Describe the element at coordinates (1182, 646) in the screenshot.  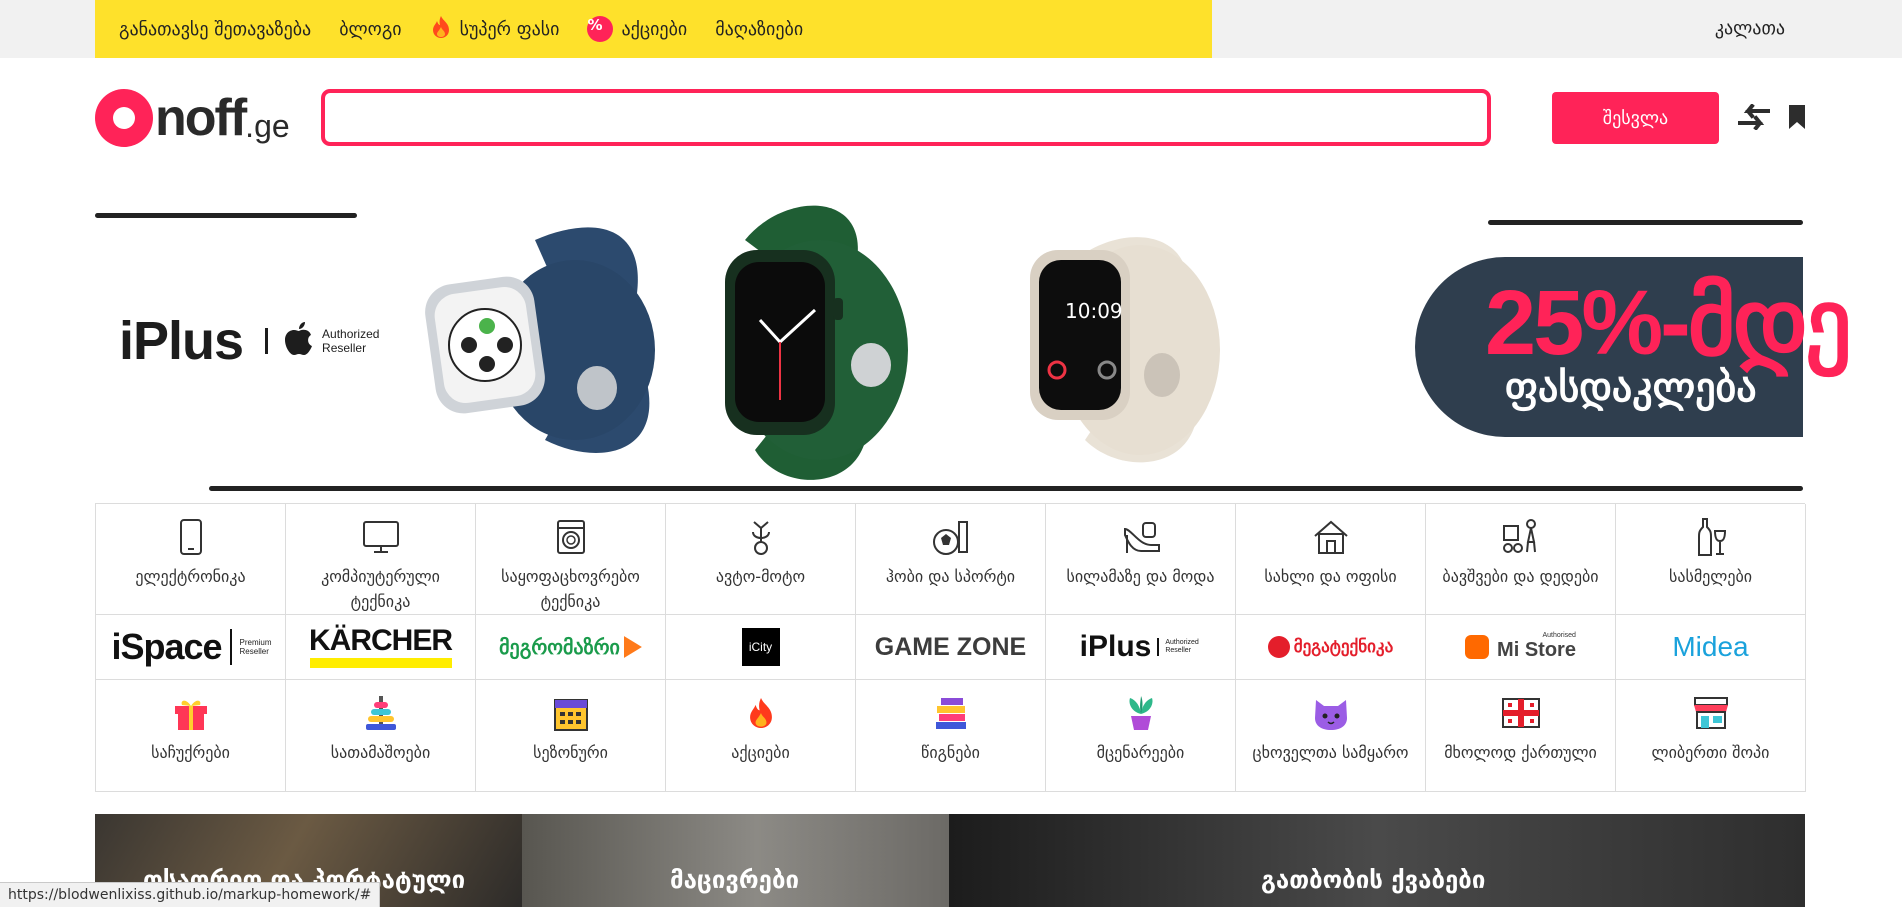
I see `brand-sub: Authorized Reseller` at that location.